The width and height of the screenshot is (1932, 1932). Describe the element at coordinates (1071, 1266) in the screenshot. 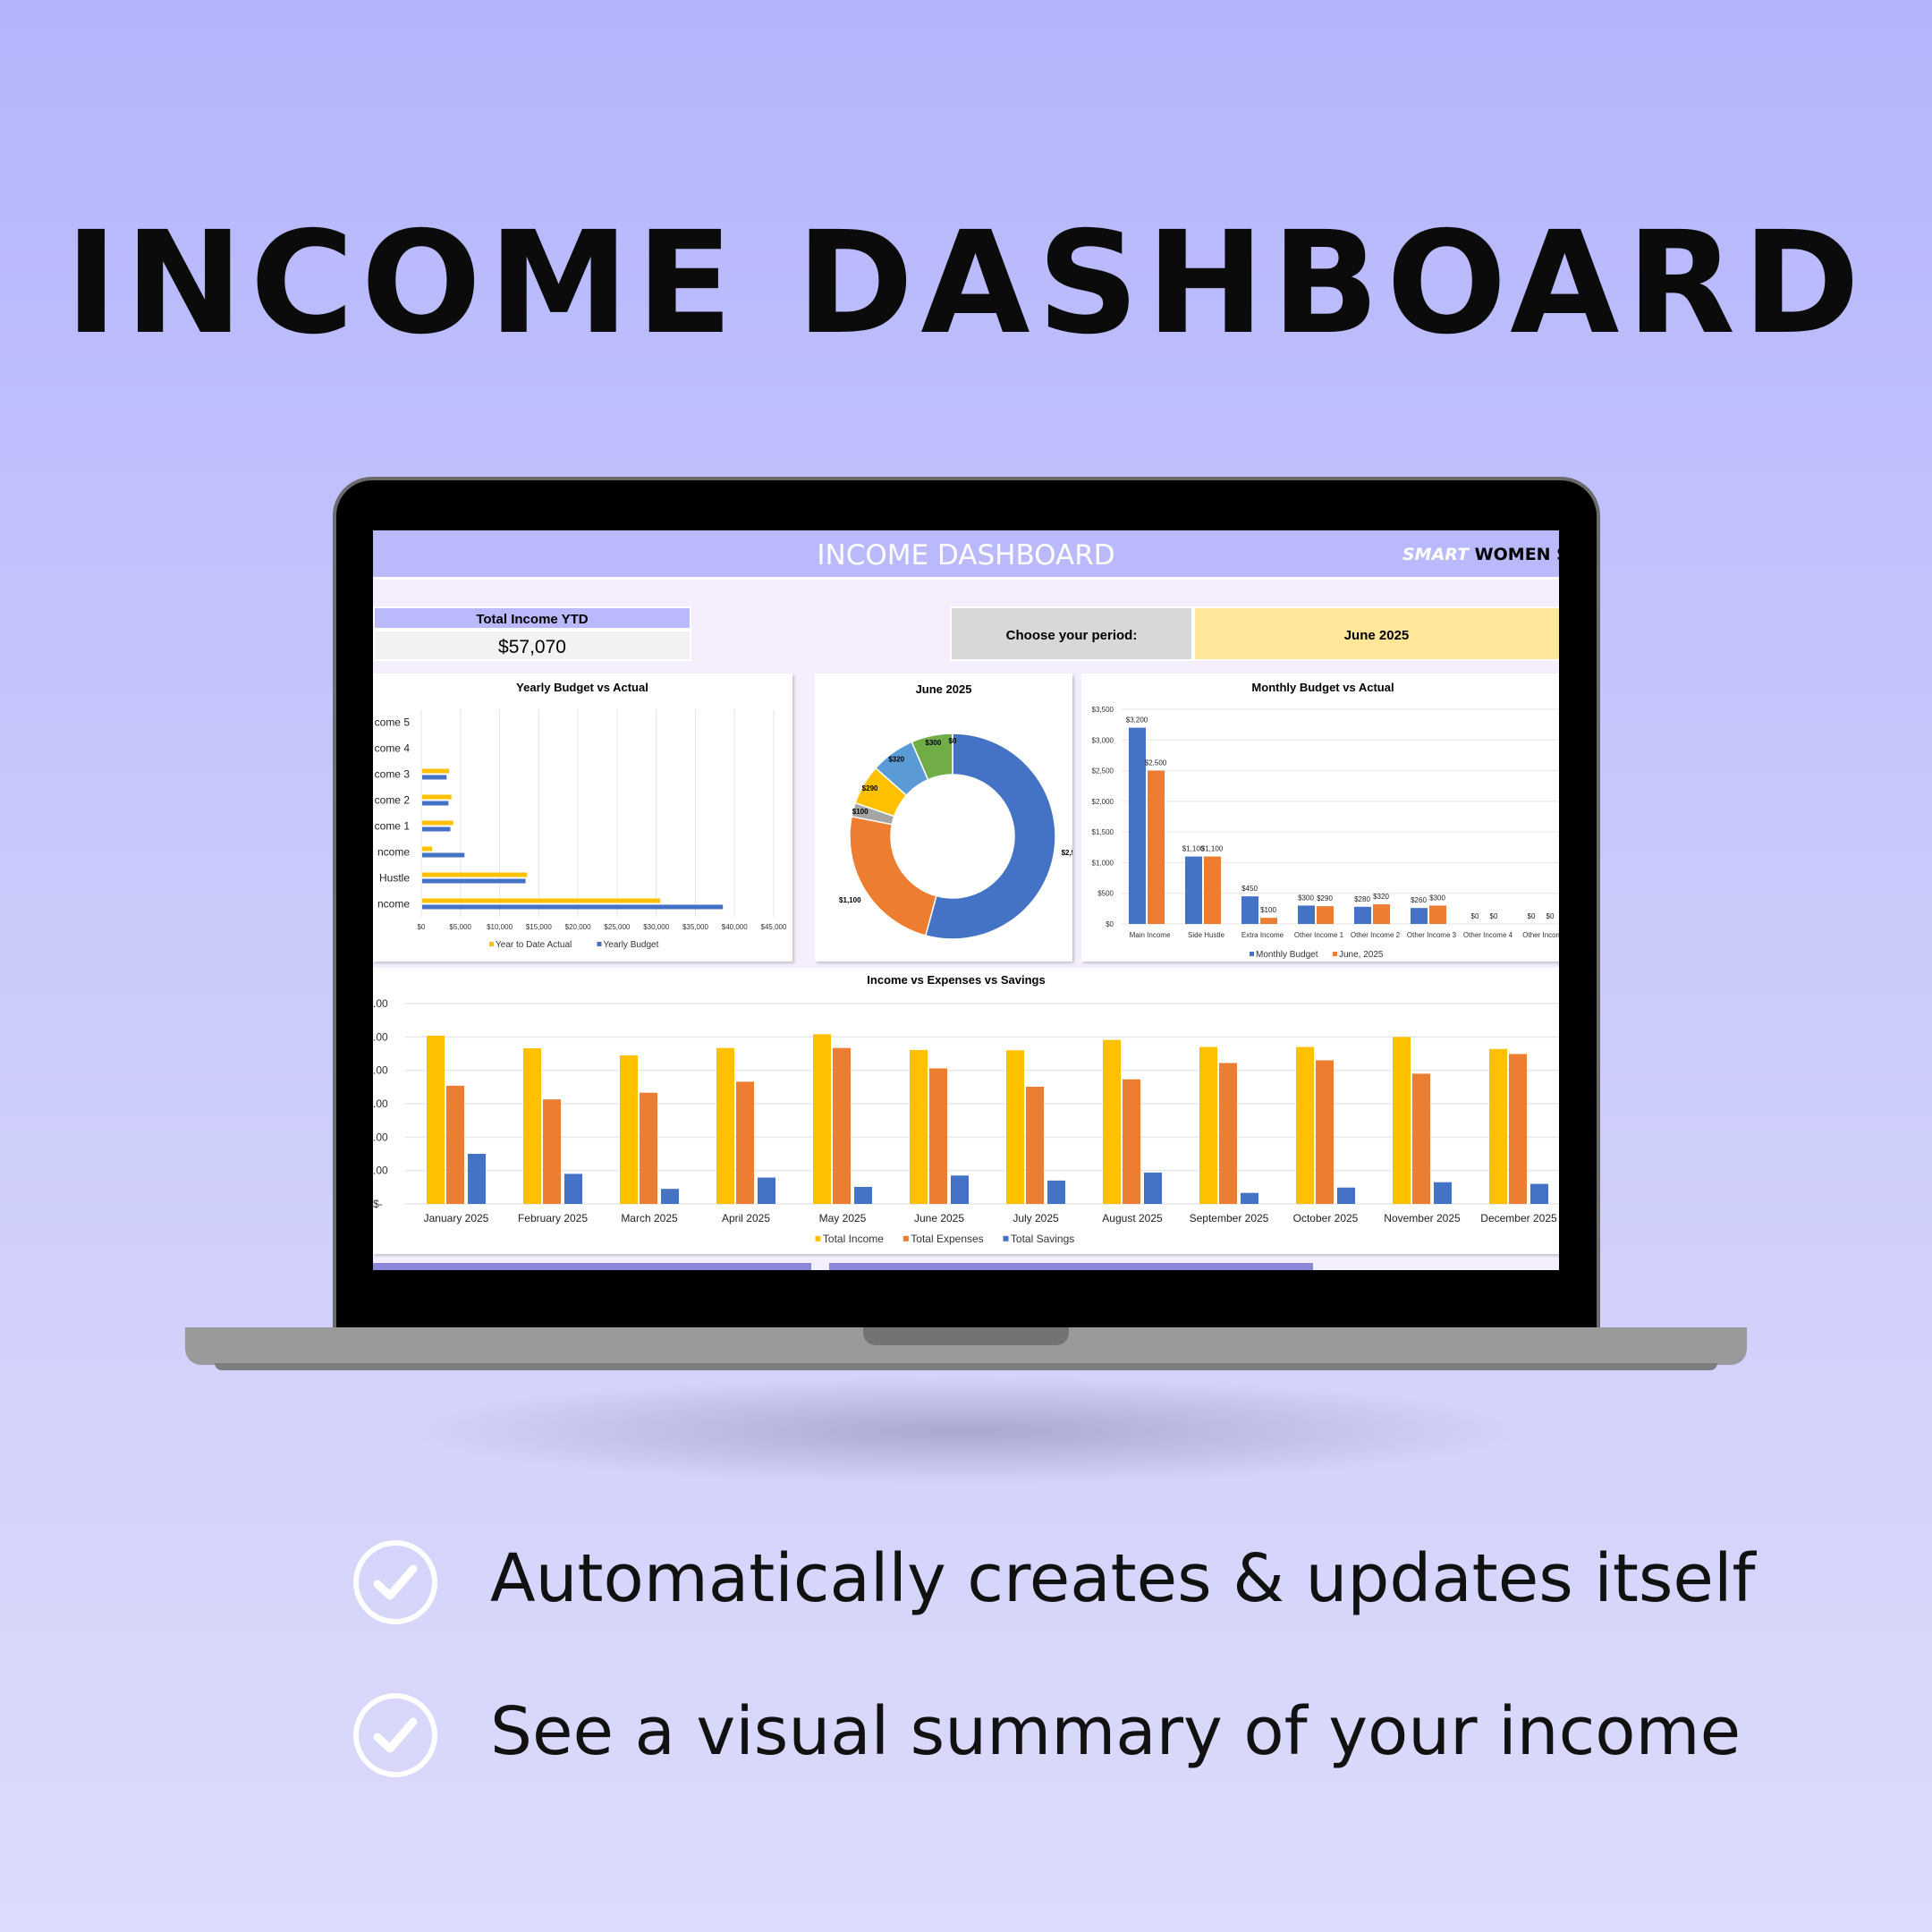

I see `yearly-budget-tab` at that location.